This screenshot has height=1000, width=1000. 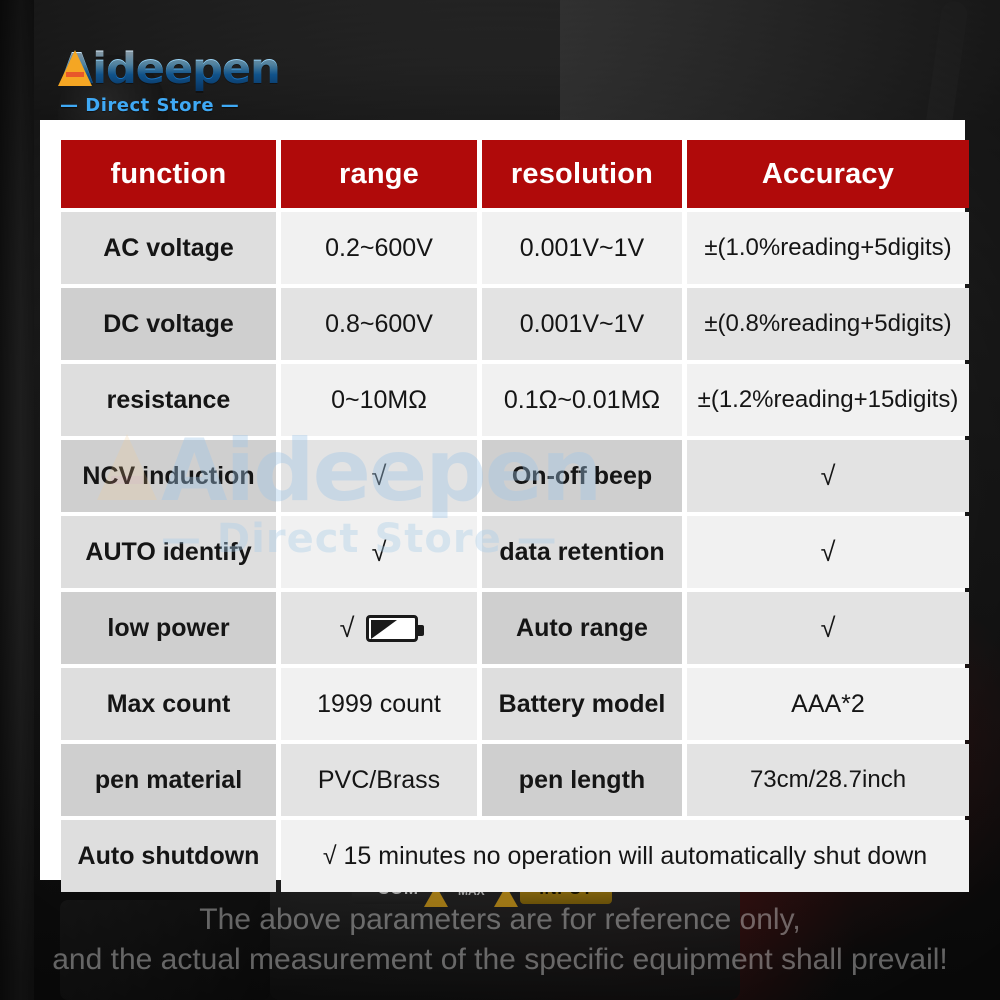 What do you see at coordinates (582, 552) in the screenshot?
I see `cell-feature-data-retention: data retention` at bounding box center [582, 552].